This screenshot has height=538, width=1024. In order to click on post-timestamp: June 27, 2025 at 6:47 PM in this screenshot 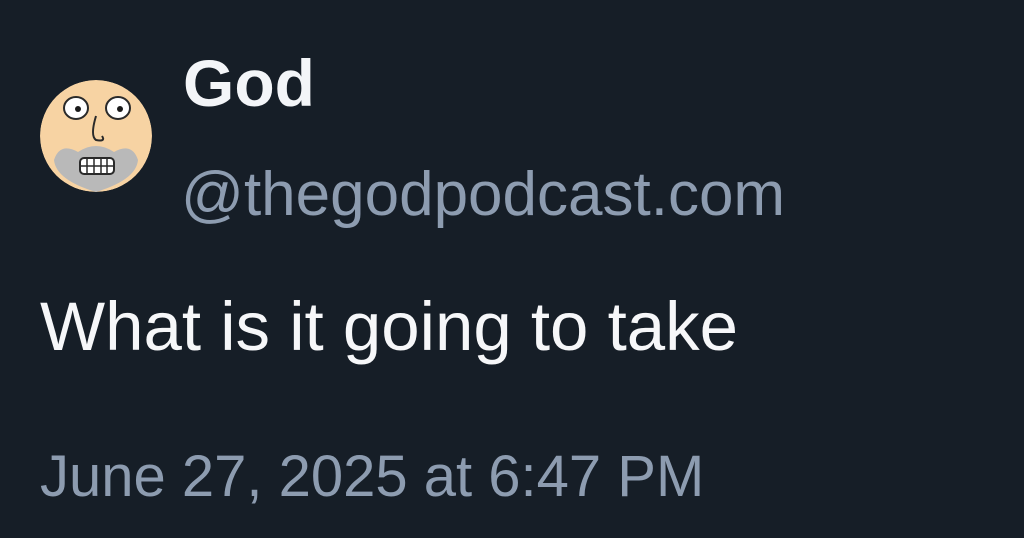, I will do `click(372, 477)`.